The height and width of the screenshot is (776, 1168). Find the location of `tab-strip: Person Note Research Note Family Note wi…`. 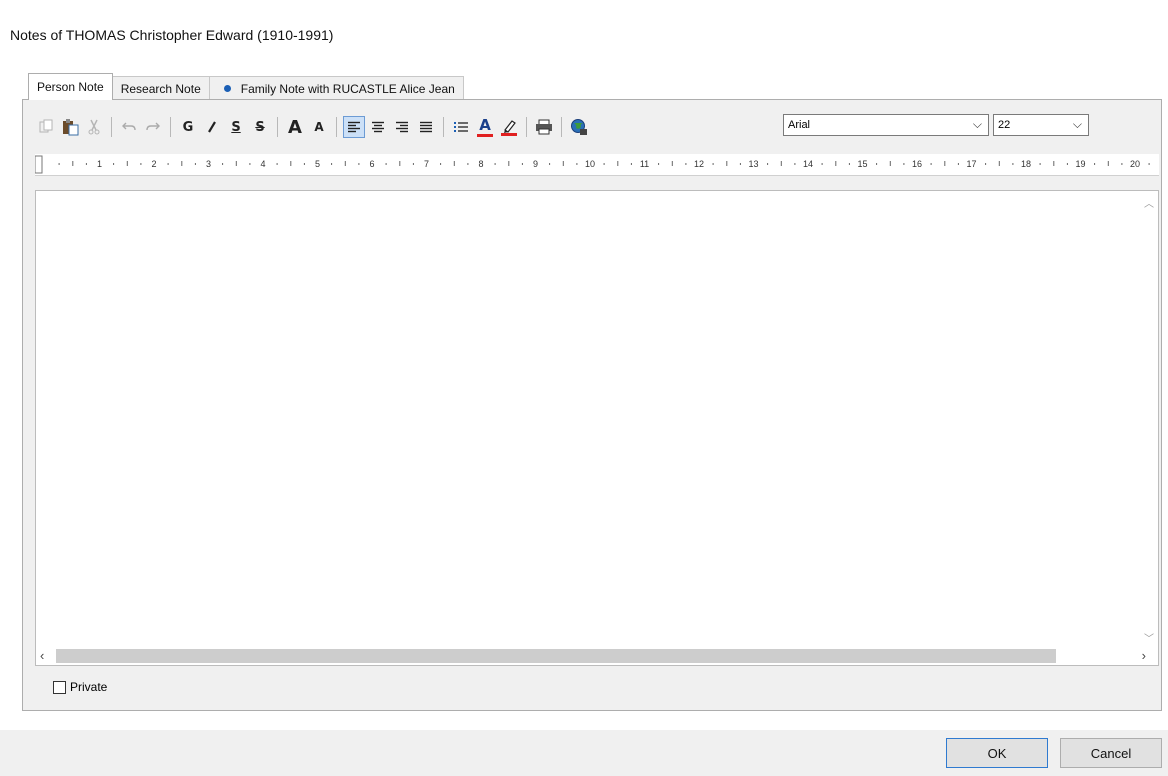

tab-strip: Person Note Research Note Family Note wi… is located at coordinates (246, 86).